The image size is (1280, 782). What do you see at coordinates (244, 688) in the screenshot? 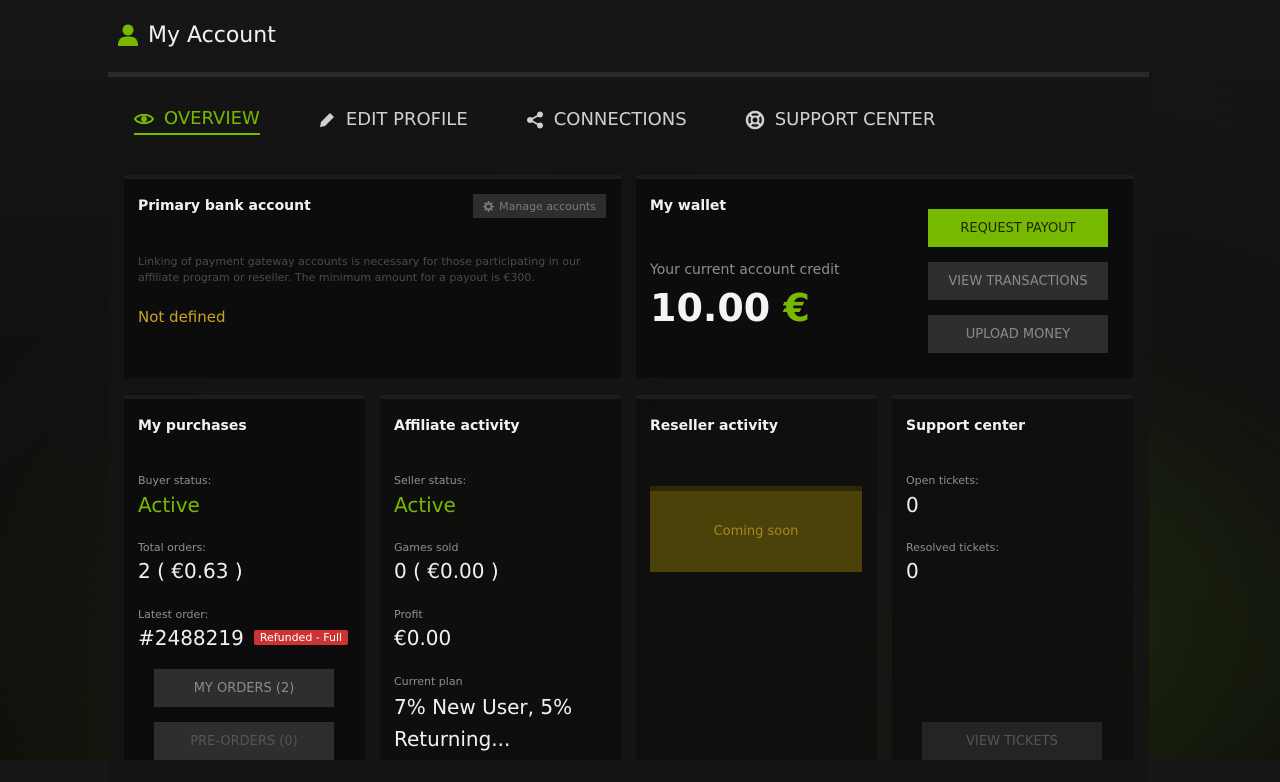
I see `my-orders-button: MY ORDERS (2)` at bounding box center [244, 688].